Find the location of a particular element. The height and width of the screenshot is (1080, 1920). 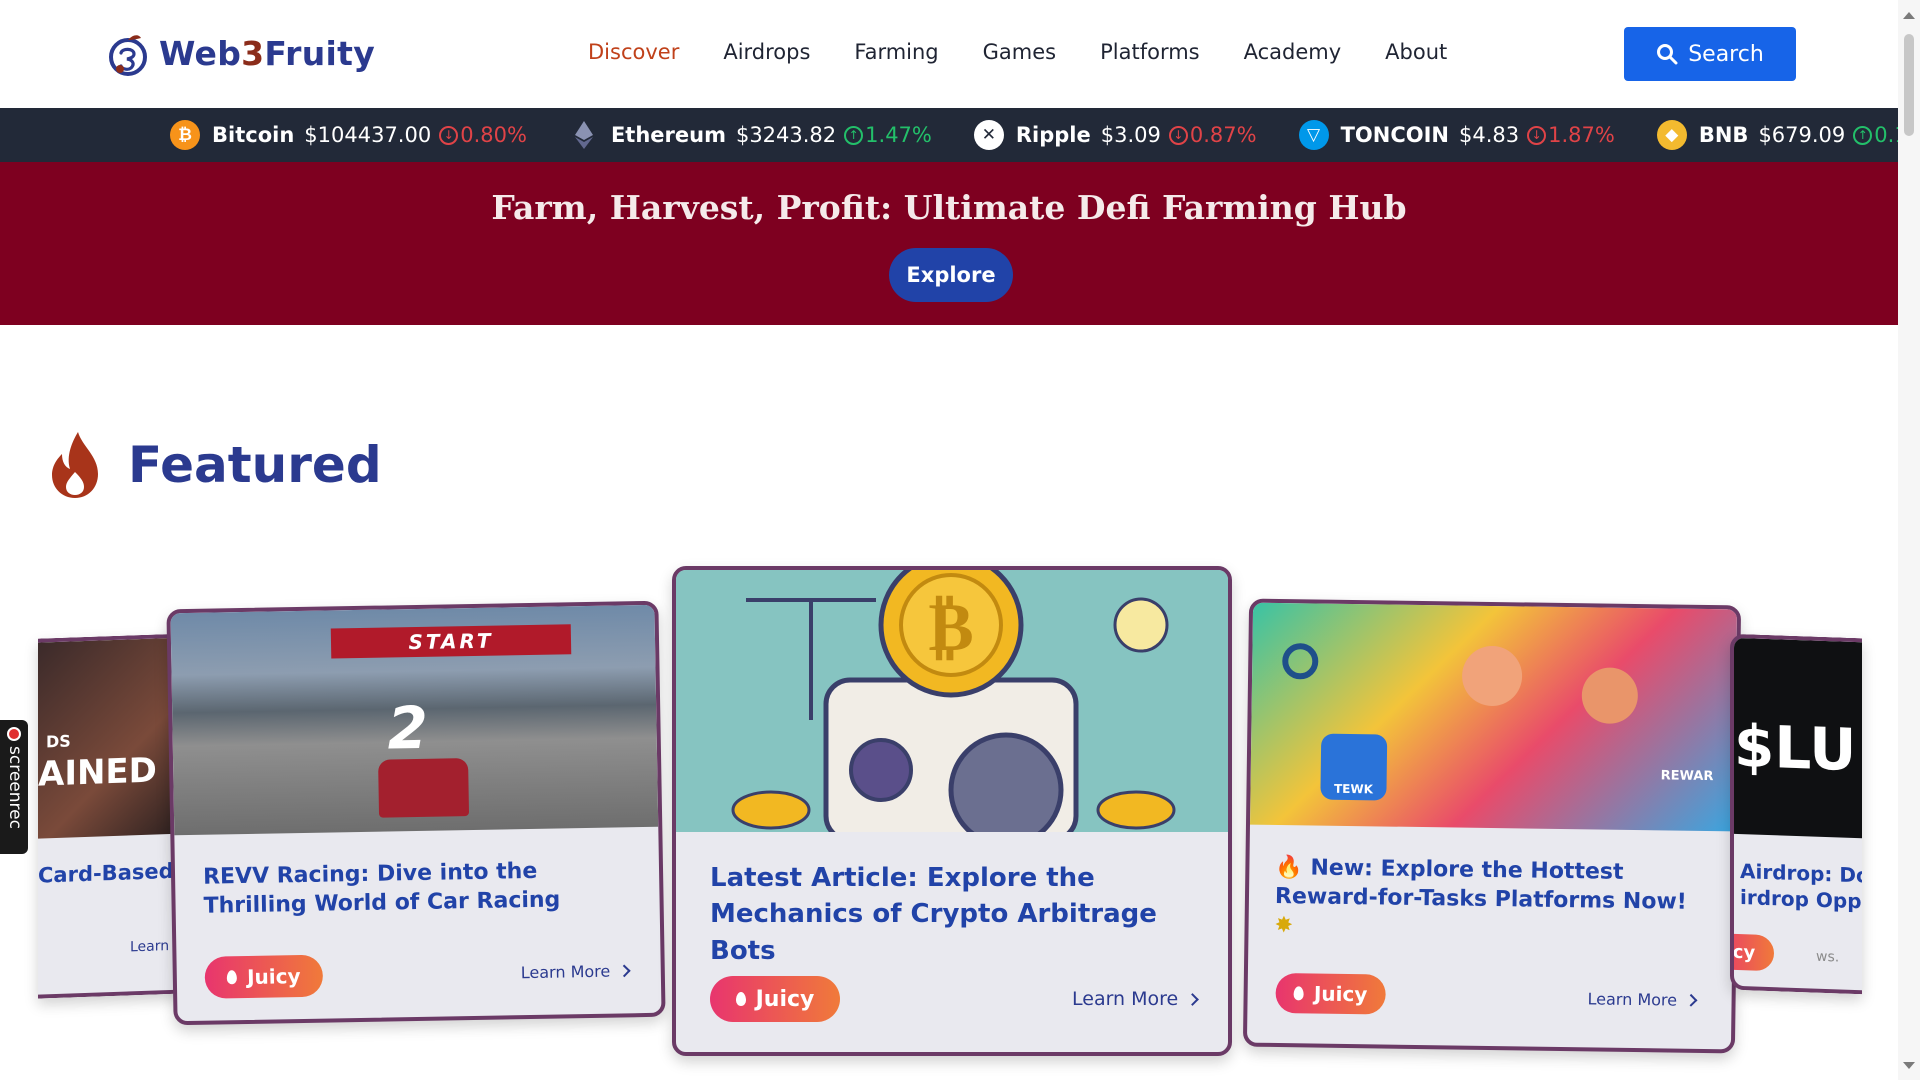

nav-games: Games is located at coordinates (1019, 52).